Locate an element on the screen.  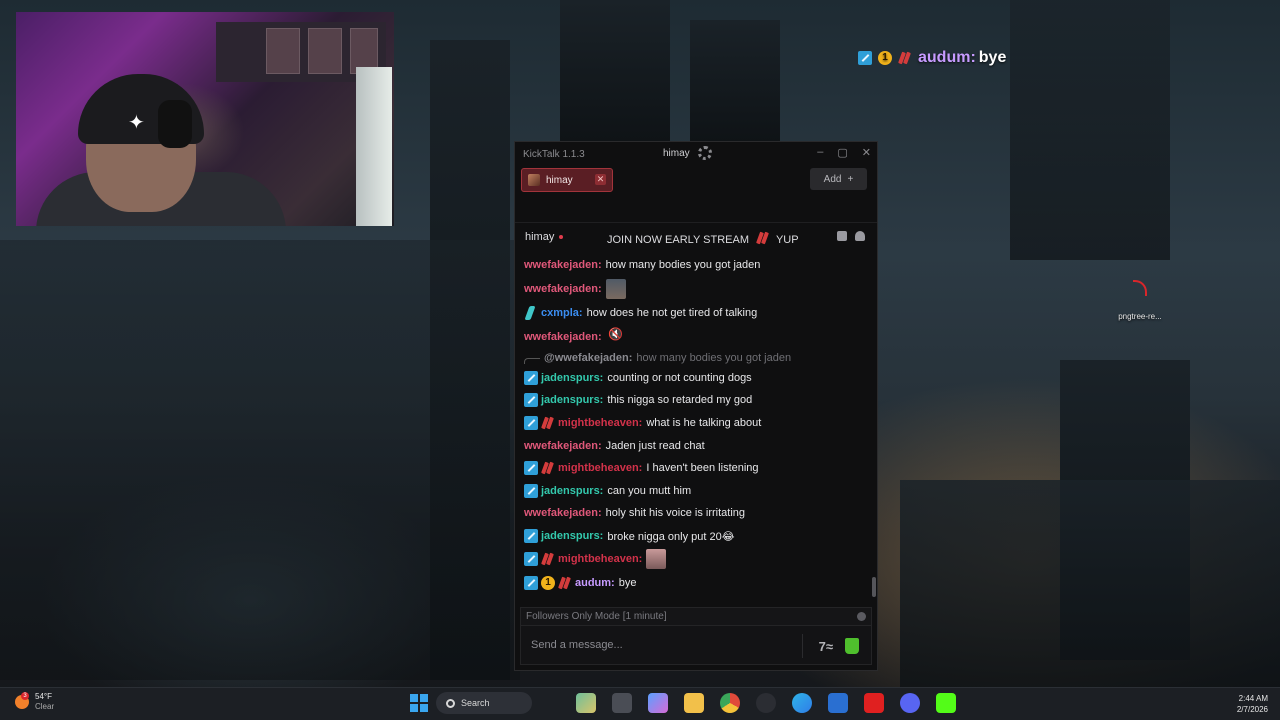
chat-text: bye is located at coordinates (627, 583).